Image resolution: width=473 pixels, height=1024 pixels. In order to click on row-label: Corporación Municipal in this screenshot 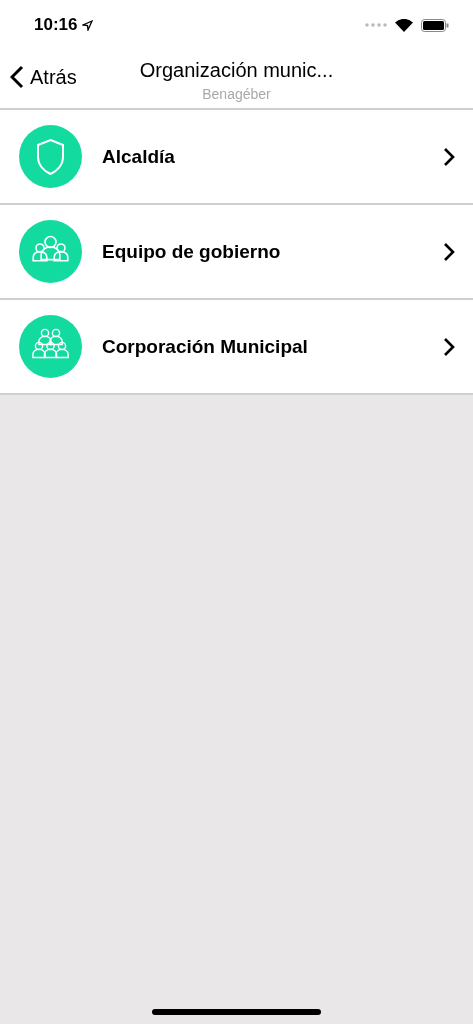, I will do `click(205, 346)`.